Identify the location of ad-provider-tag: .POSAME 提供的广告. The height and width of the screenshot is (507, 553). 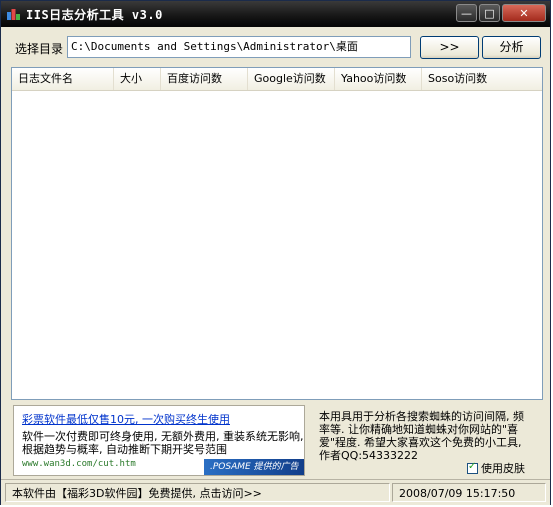
(254, 467).